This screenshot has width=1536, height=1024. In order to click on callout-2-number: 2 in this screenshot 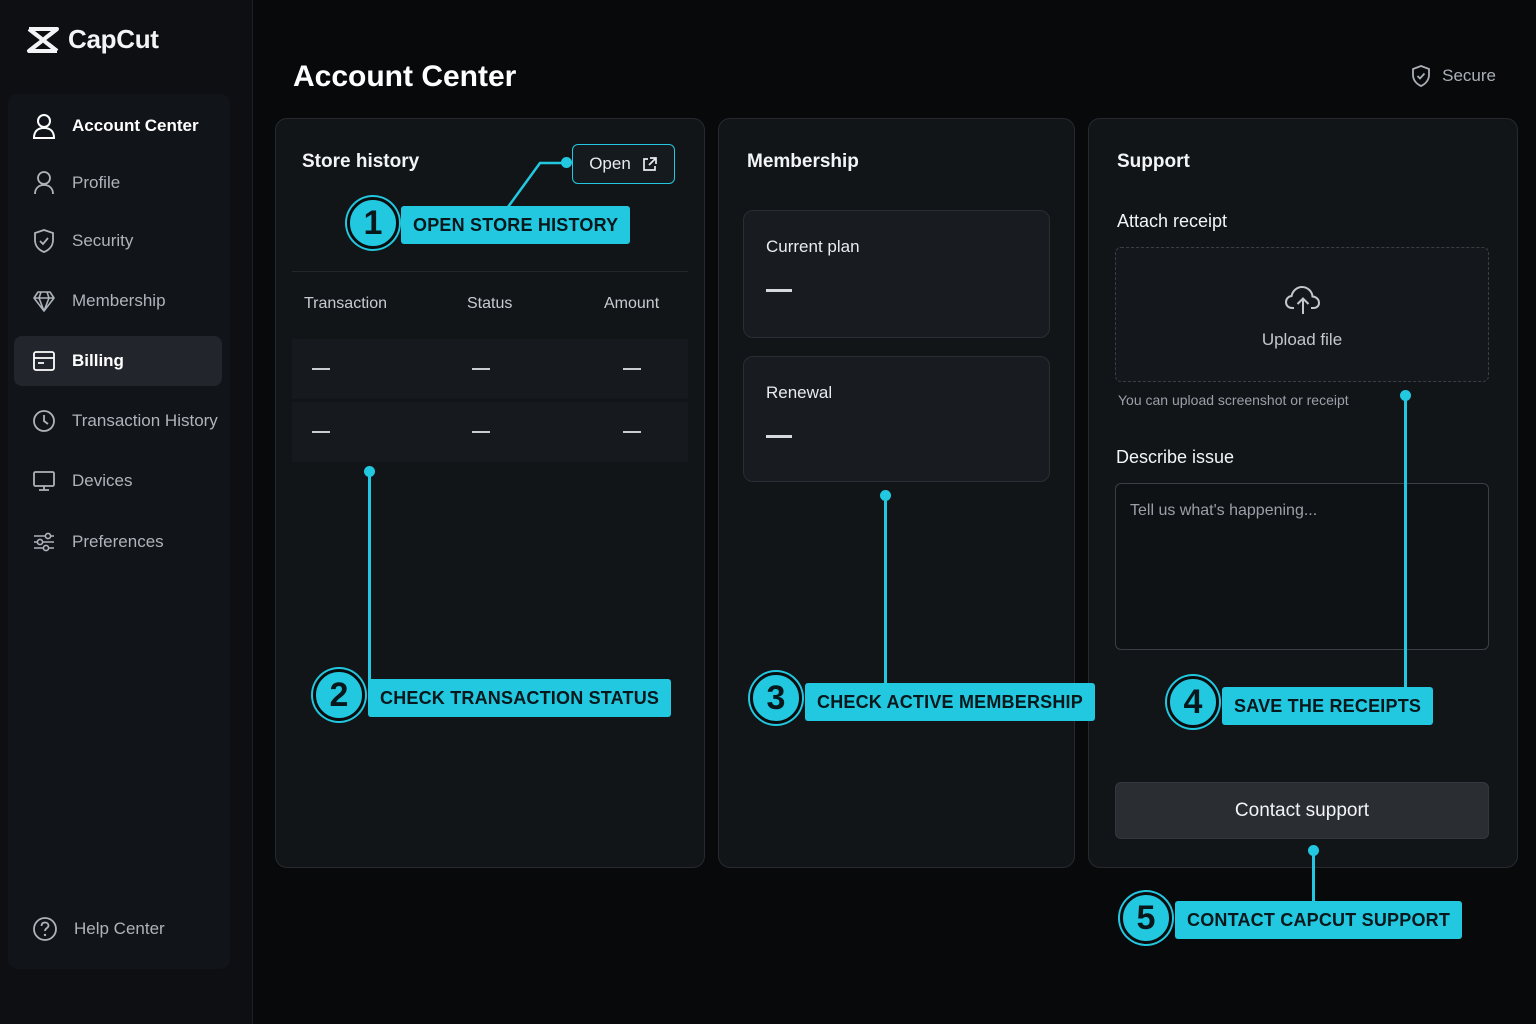, I will do `click(339, 695)`.